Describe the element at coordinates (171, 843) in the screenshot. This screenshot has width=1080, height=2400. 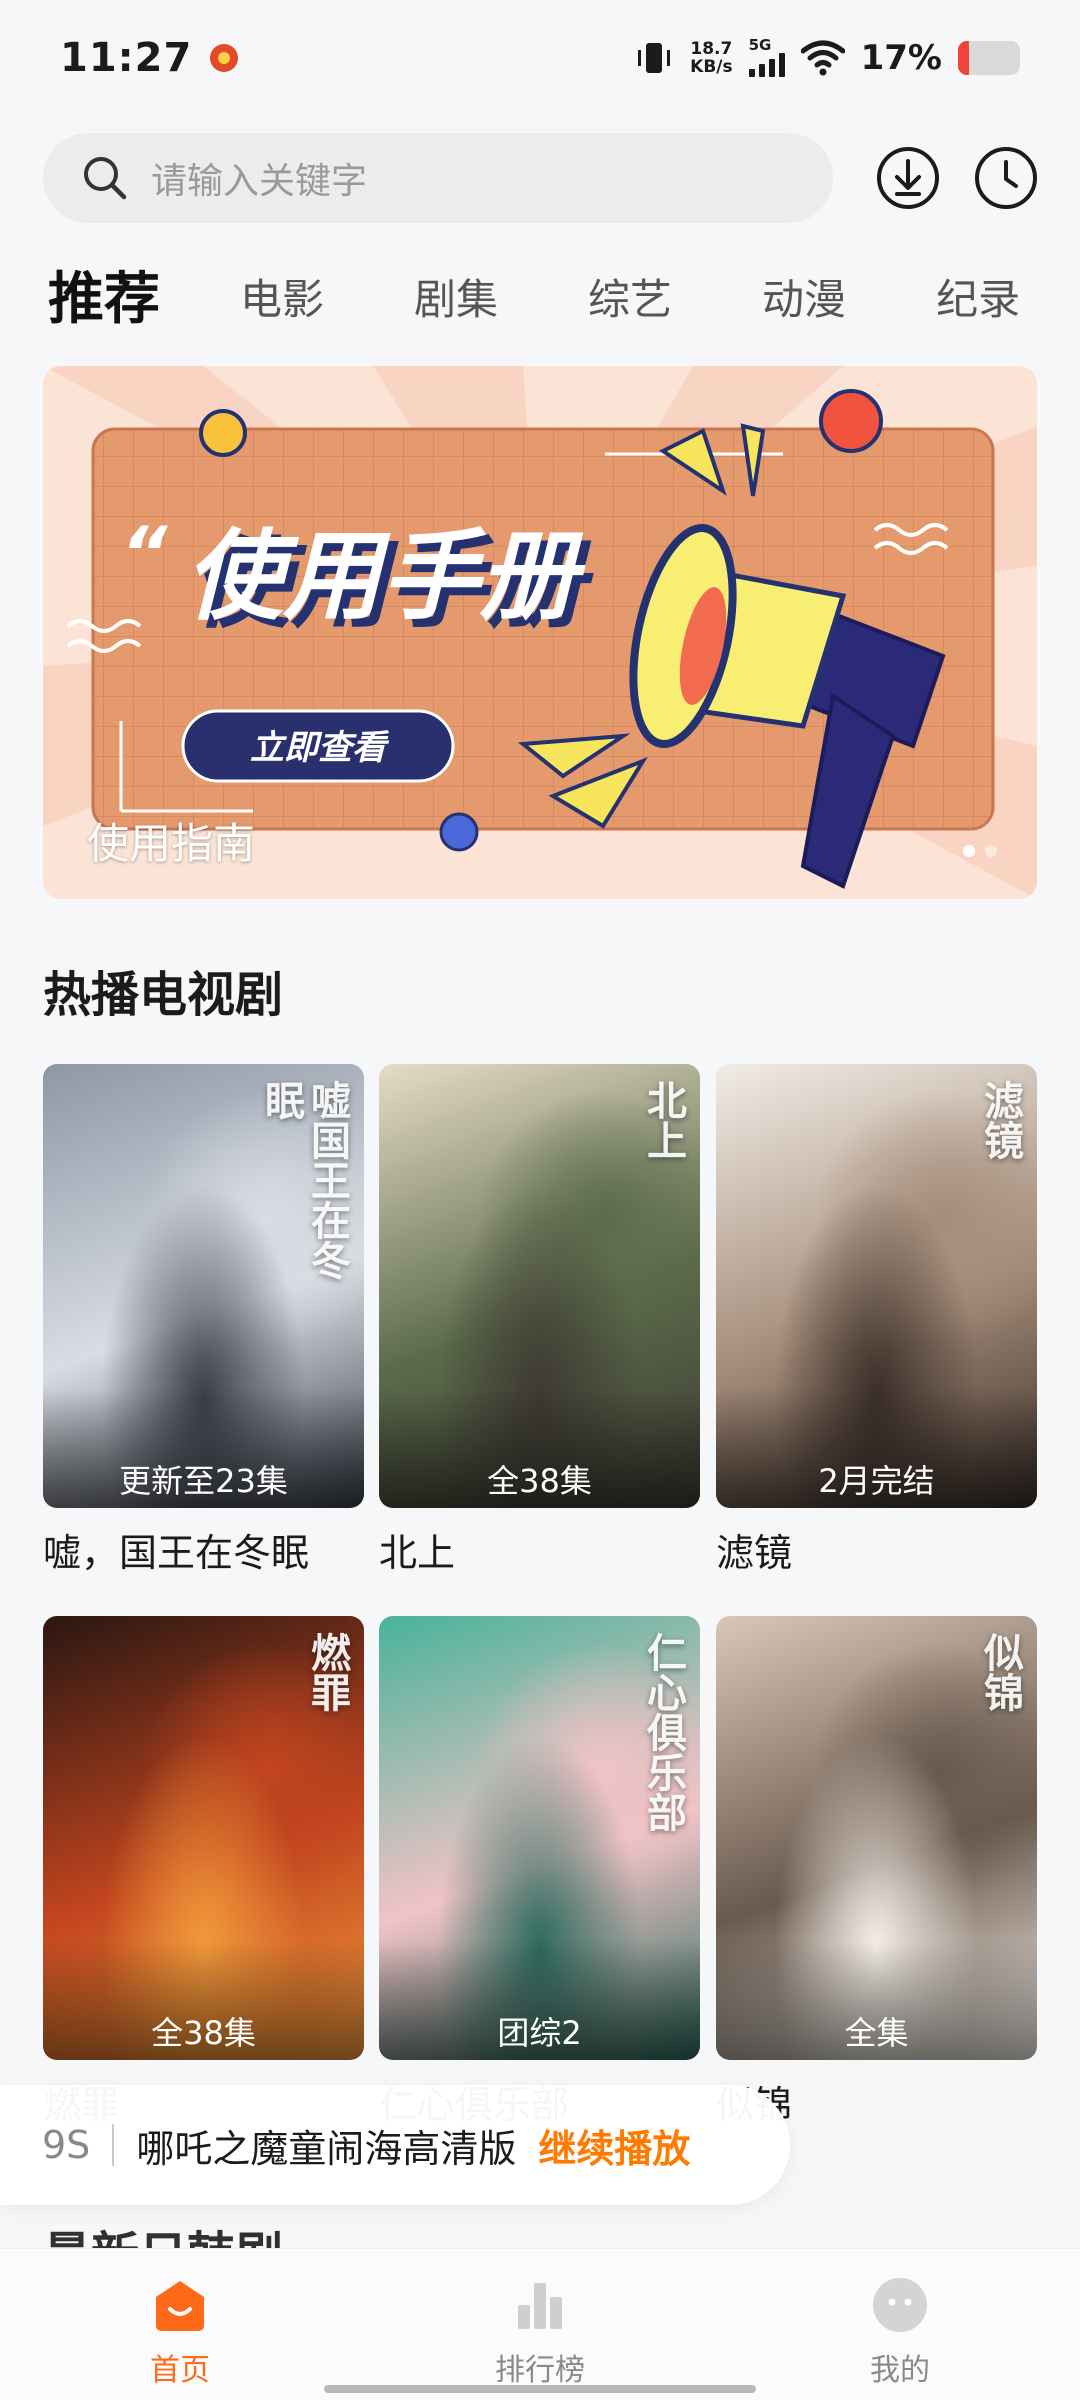
I see `banner-caption: 使用指南` at that location.